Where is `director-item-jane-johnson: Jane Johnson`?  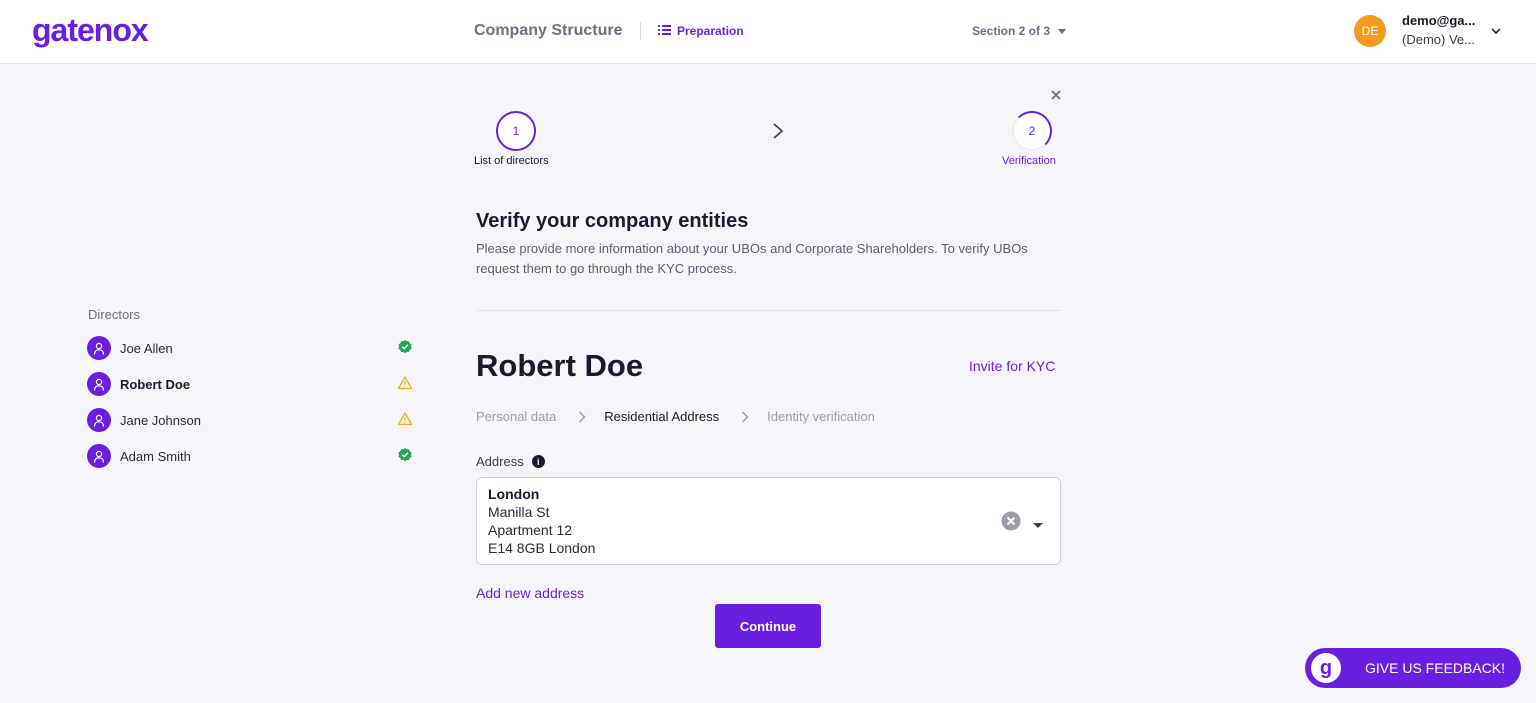 director-item-jane-johnson: Jane Johnson is located at coordinates (250, 420).